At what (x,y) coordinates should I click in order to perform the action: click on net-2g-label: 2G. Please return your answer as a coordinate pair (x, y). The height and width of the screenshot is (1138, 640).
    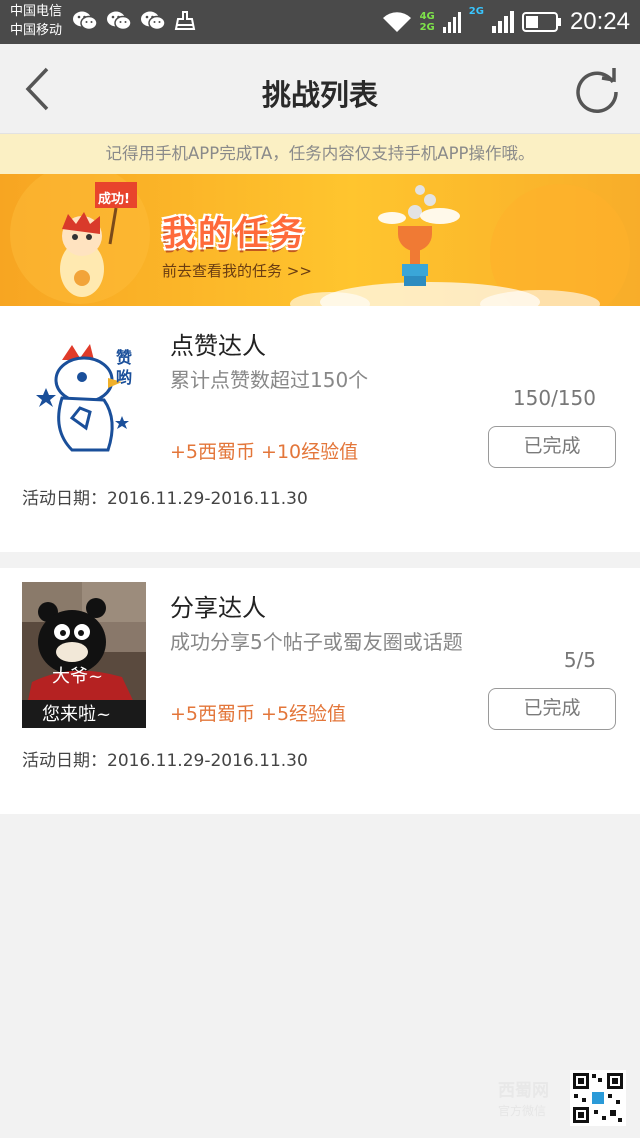
    Looking at the image, I should click on (427, 27).